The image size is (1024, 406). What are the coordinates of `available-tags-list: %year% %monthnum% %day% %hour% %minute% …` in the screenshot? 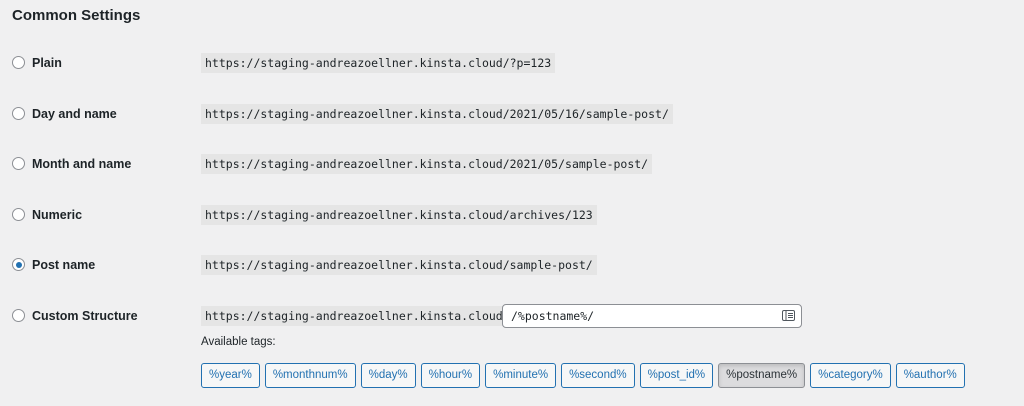 It's located at (583, 375).